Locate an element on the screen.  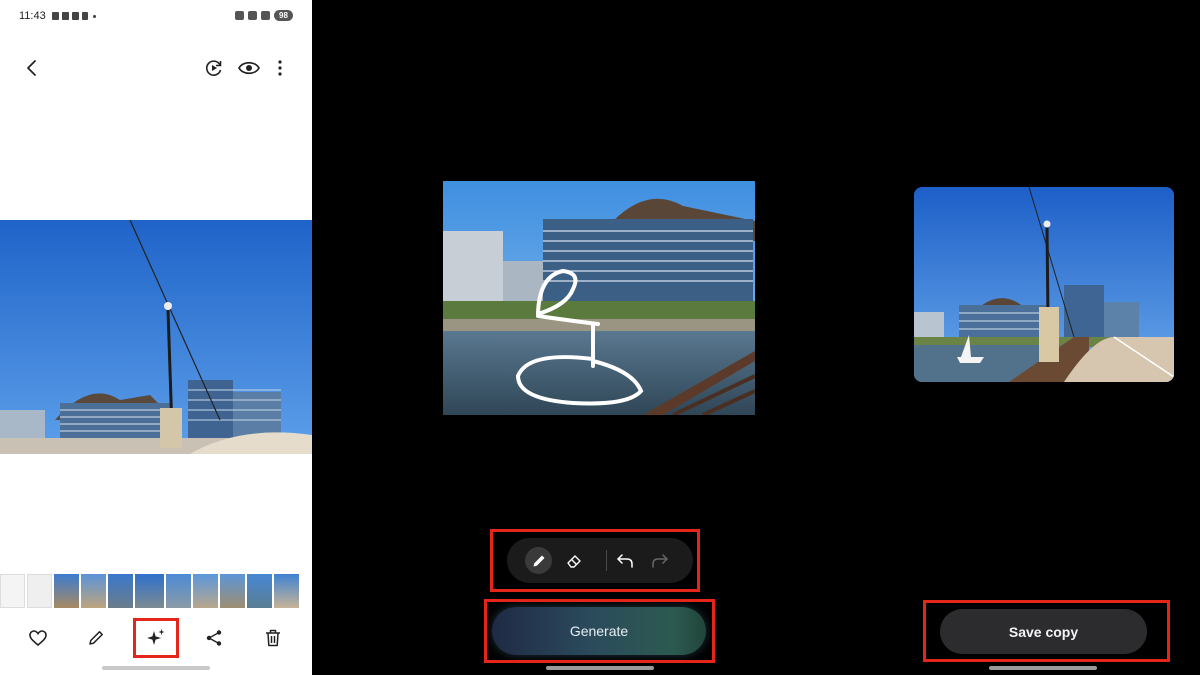
eye-icon is located at coordinates (249, 68).